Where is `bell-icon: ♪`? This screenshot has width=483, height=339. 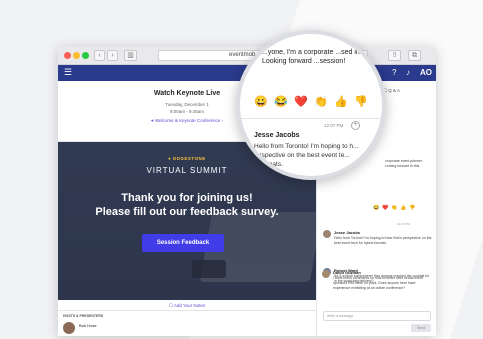 bell-icon: ♪ is located at coordinates (408, 73).